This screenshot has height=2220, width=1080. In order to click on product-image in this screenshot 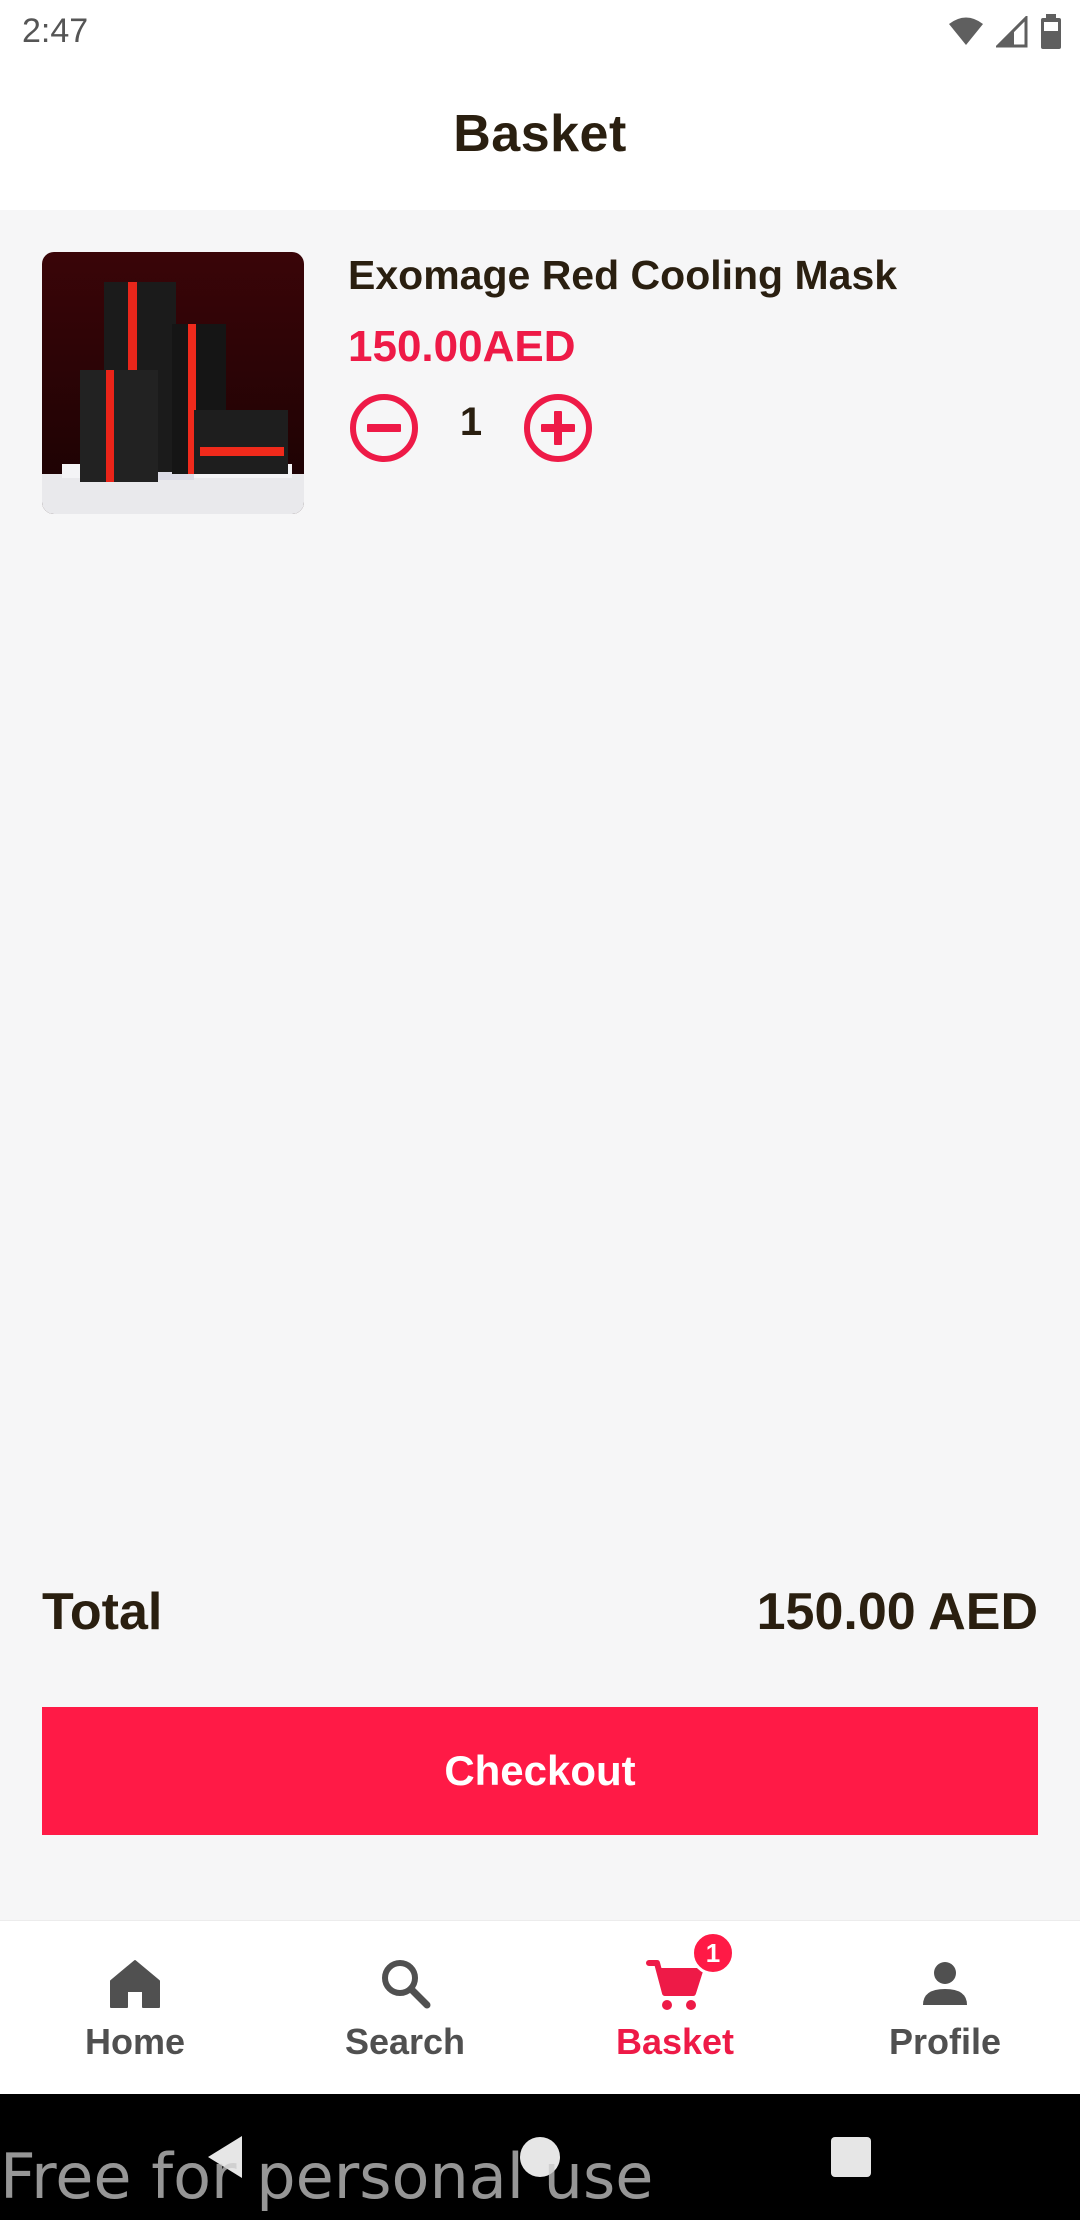, I will do `click(173, 383)`.